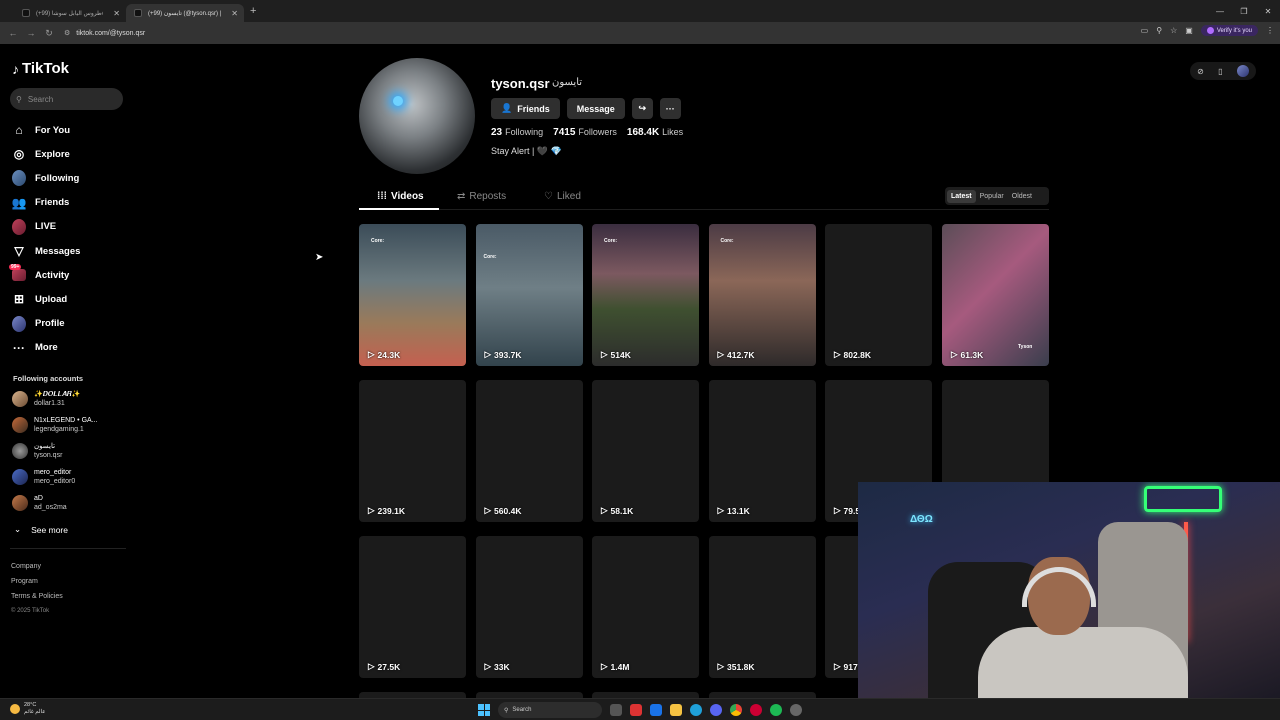  Describe the element at coordinates (39, 503) in the screenshot. I see `account-item: aD ad_os2ma` at that location.